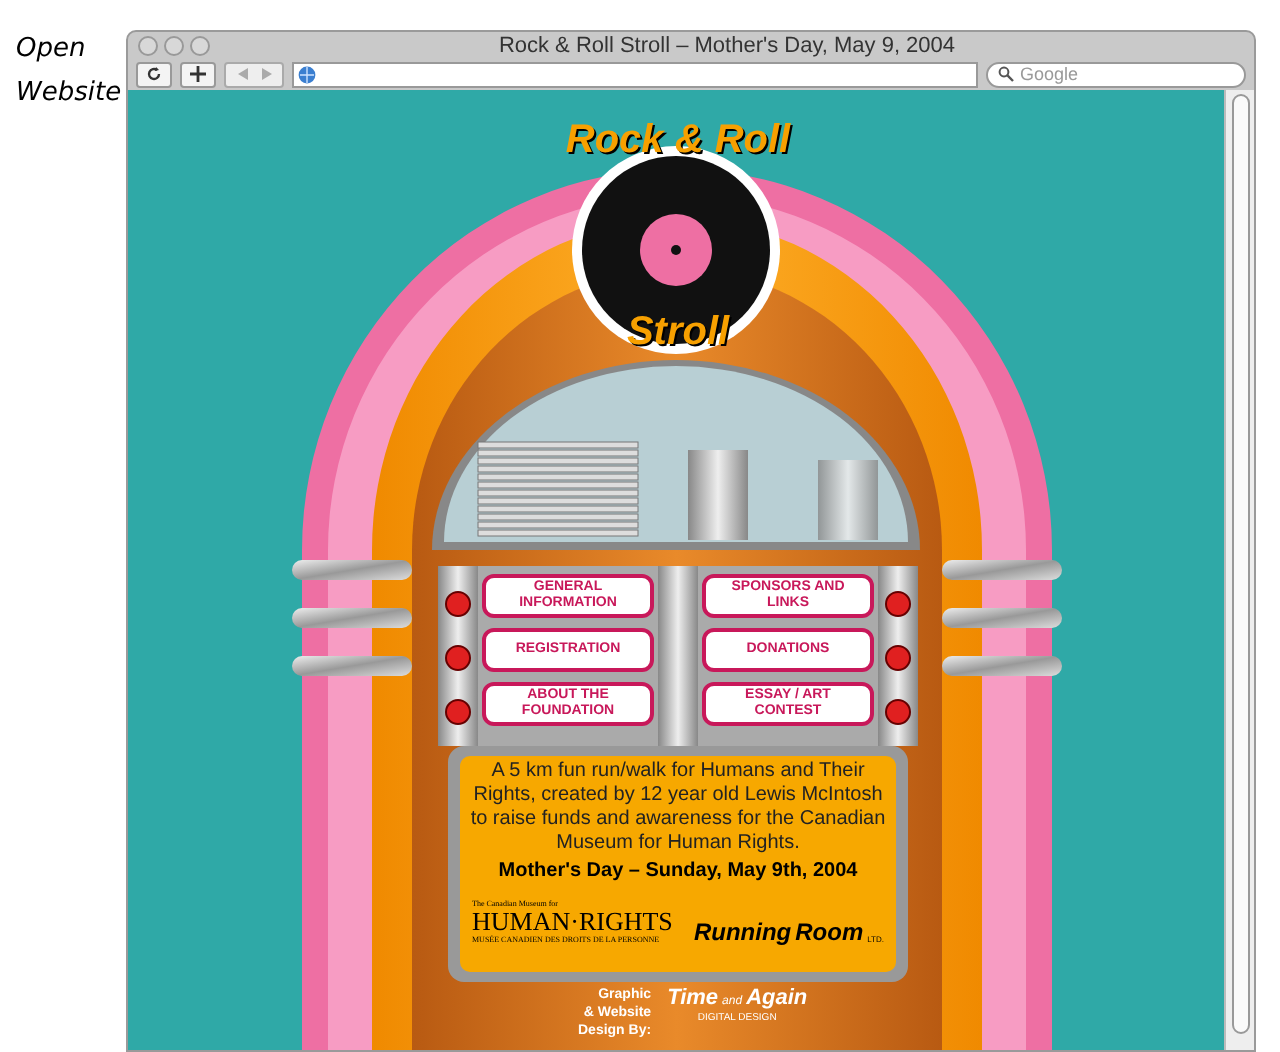 The width and height of the screenshot is (1280, 1052). Describe the element at coordinates (678, 808) in the screenshot. I see `description-text: A 5 km fun run/walk for Humans and Their Rights, created by 12 year old Lewis McIntosh to raise funds and awareness for the Canadian Museum for Human Rights.` at that location.